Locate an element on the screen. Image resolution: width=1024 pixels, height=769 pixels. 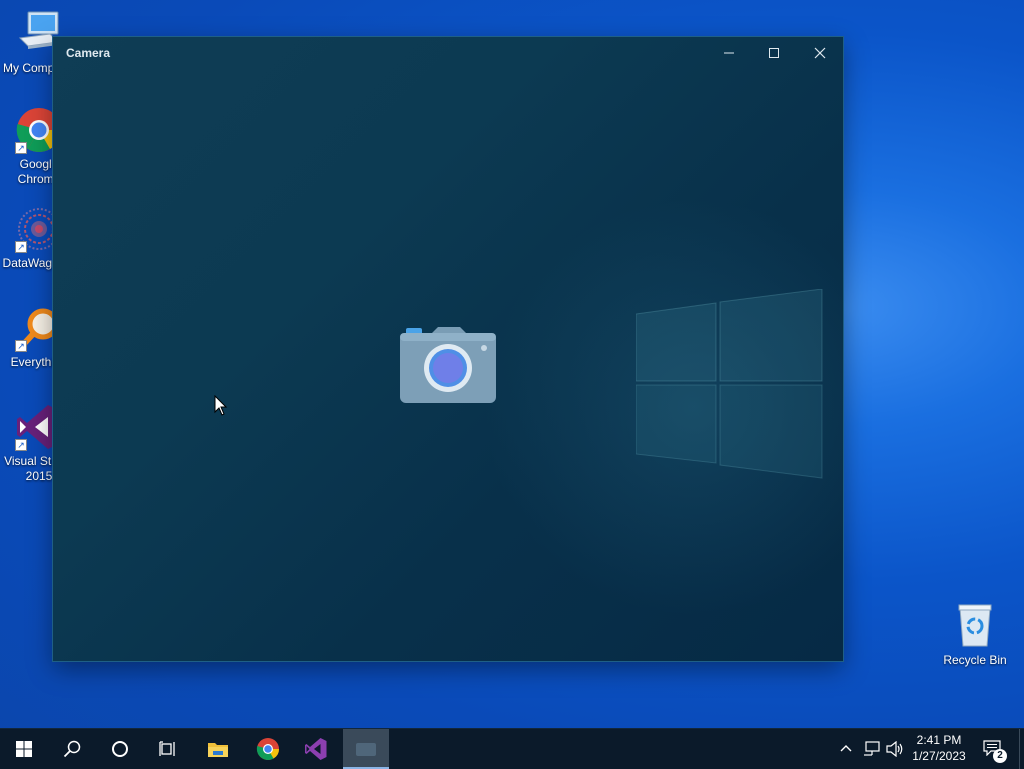
clock-date: 1/27/2023 is located at coordinates (939, 756).